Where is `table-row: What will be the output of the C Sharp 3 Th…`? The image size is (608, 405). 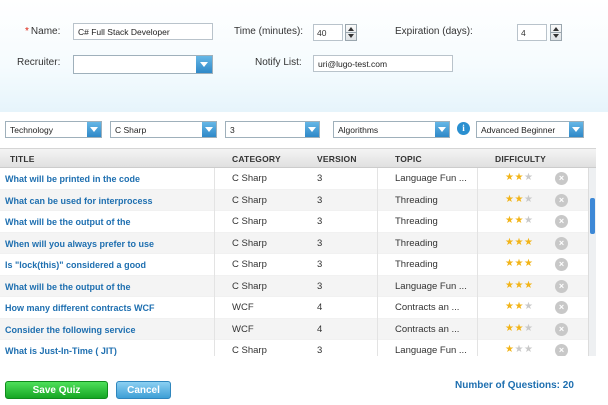 table-row: What will be the output of the C Sharp 3 Th… is located at coordinates (298, 222).